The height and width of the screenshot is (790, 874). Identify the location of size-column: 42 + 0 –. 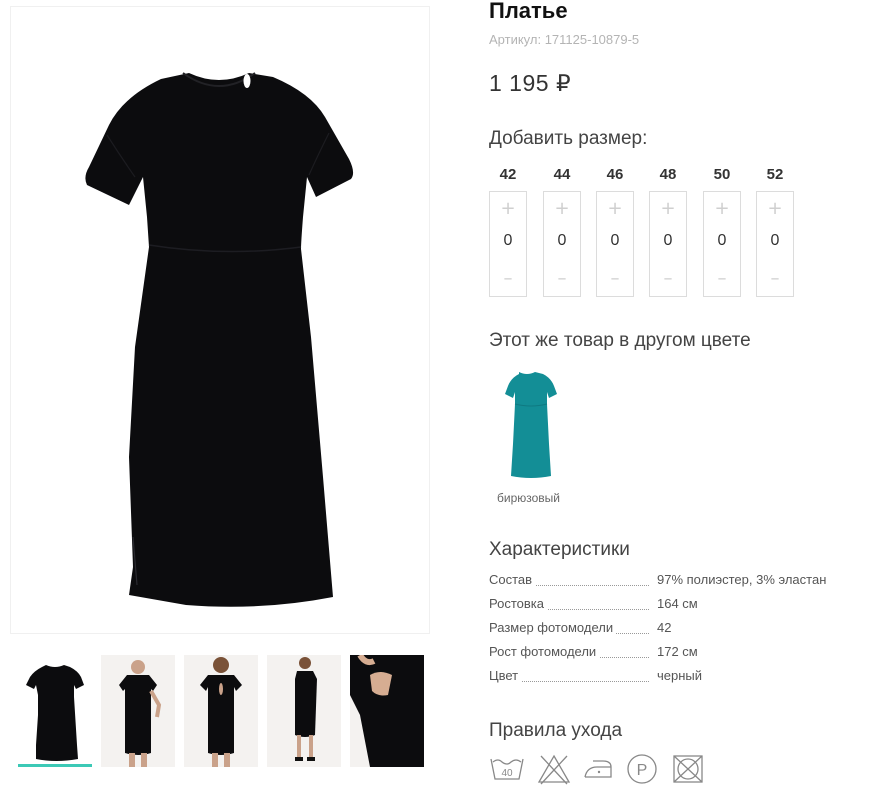
(508, 230).